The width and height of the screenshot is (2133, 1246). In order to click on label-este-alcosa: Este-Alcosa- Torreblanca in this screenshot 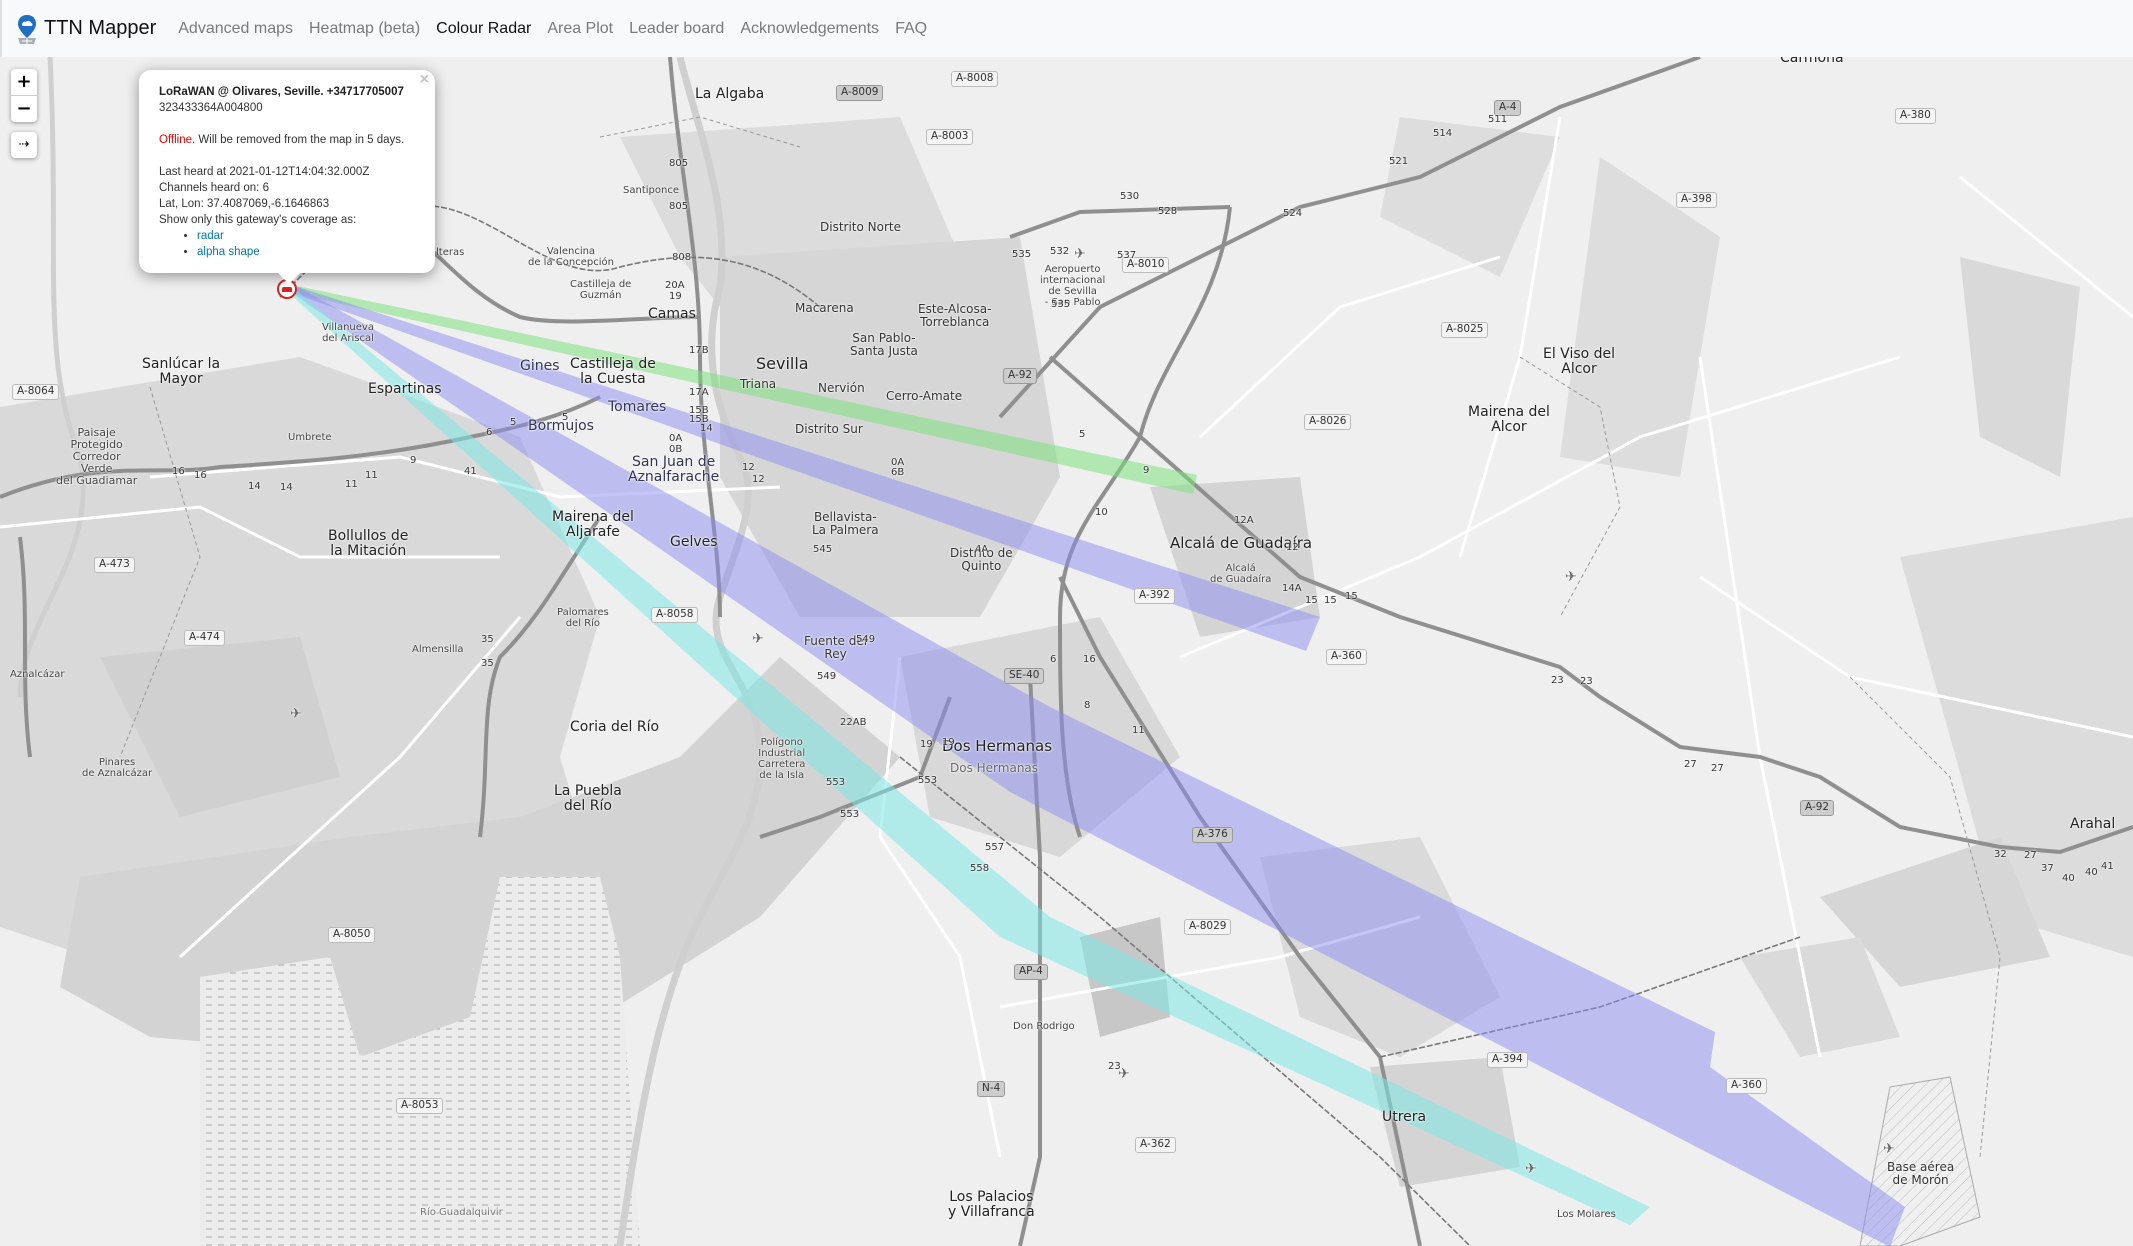, I will do `click(955, 316)`.